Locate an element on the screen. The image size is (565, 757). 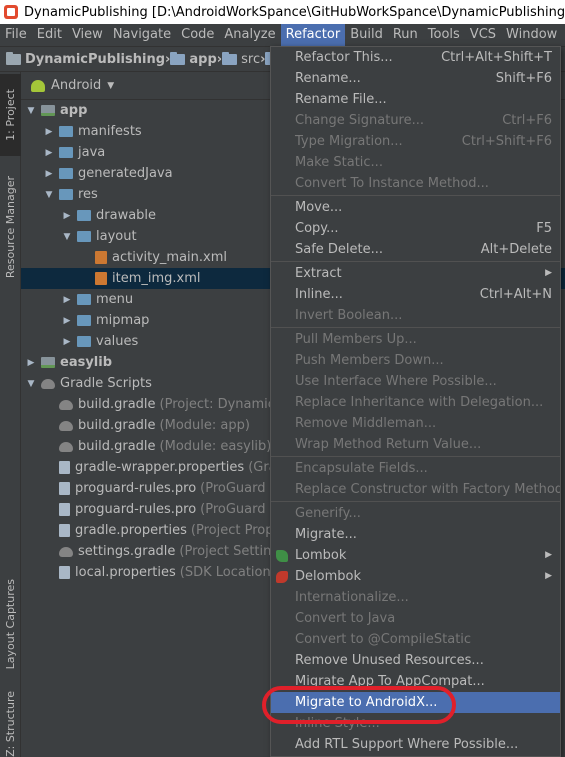
menu-code: Code is located at coordinates (197, 35).